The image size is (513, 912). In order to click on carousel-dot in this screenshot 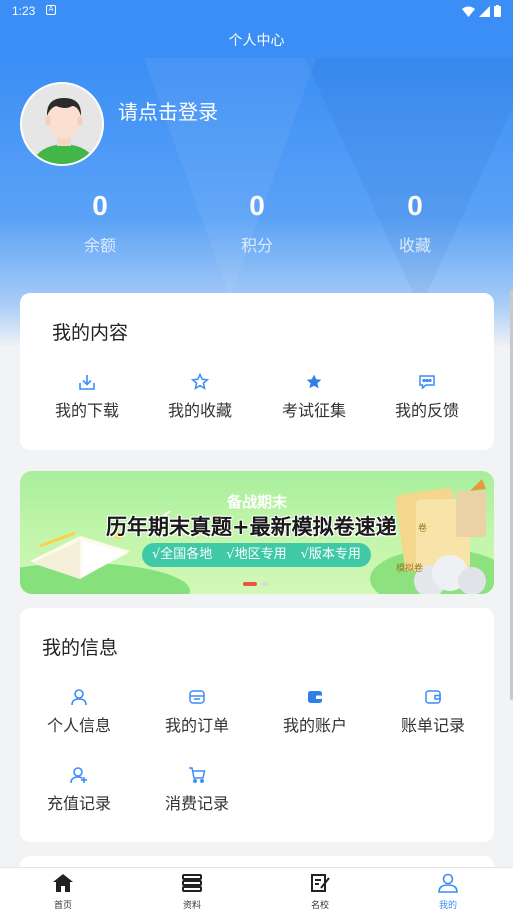, I will do `click(265, 584)`.